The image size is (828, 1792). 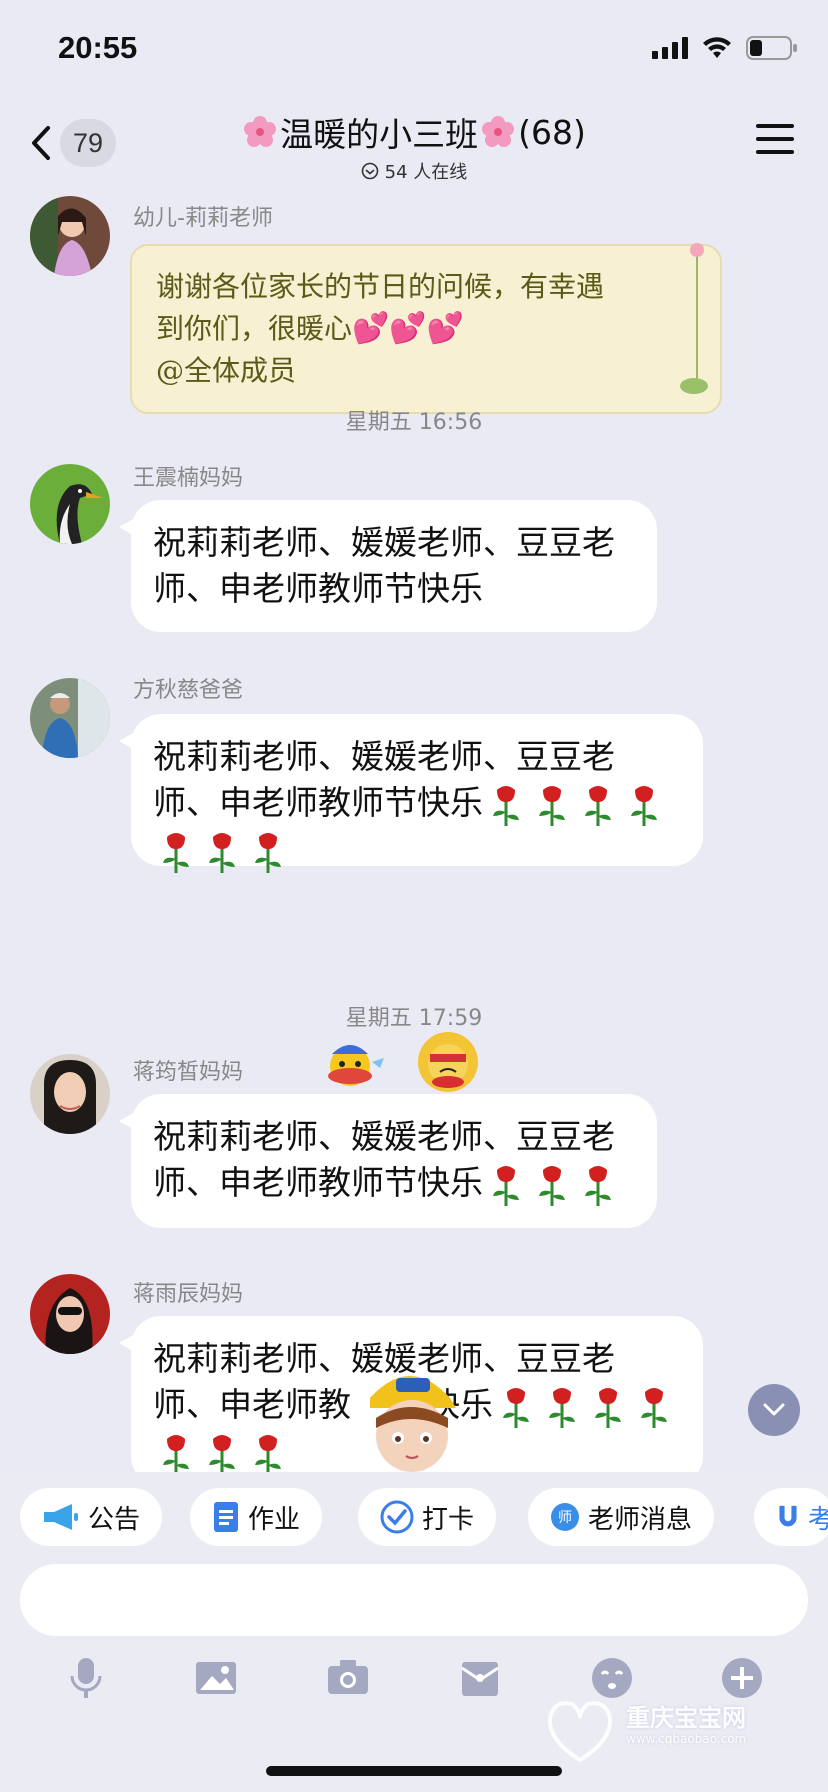 I want to click on timestamp: 星期五 16:56, so click(x=414, y=422).